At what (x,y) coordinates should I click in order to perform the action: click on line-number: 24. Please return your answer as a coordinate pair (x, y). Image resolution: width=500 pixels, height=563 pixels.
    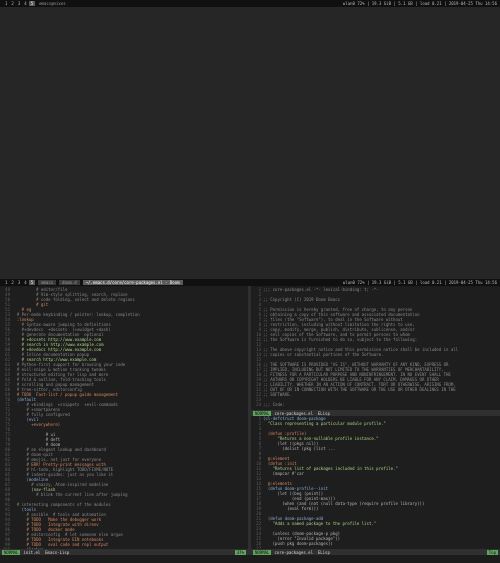
    Looking at the image, I should click on (258, 404).